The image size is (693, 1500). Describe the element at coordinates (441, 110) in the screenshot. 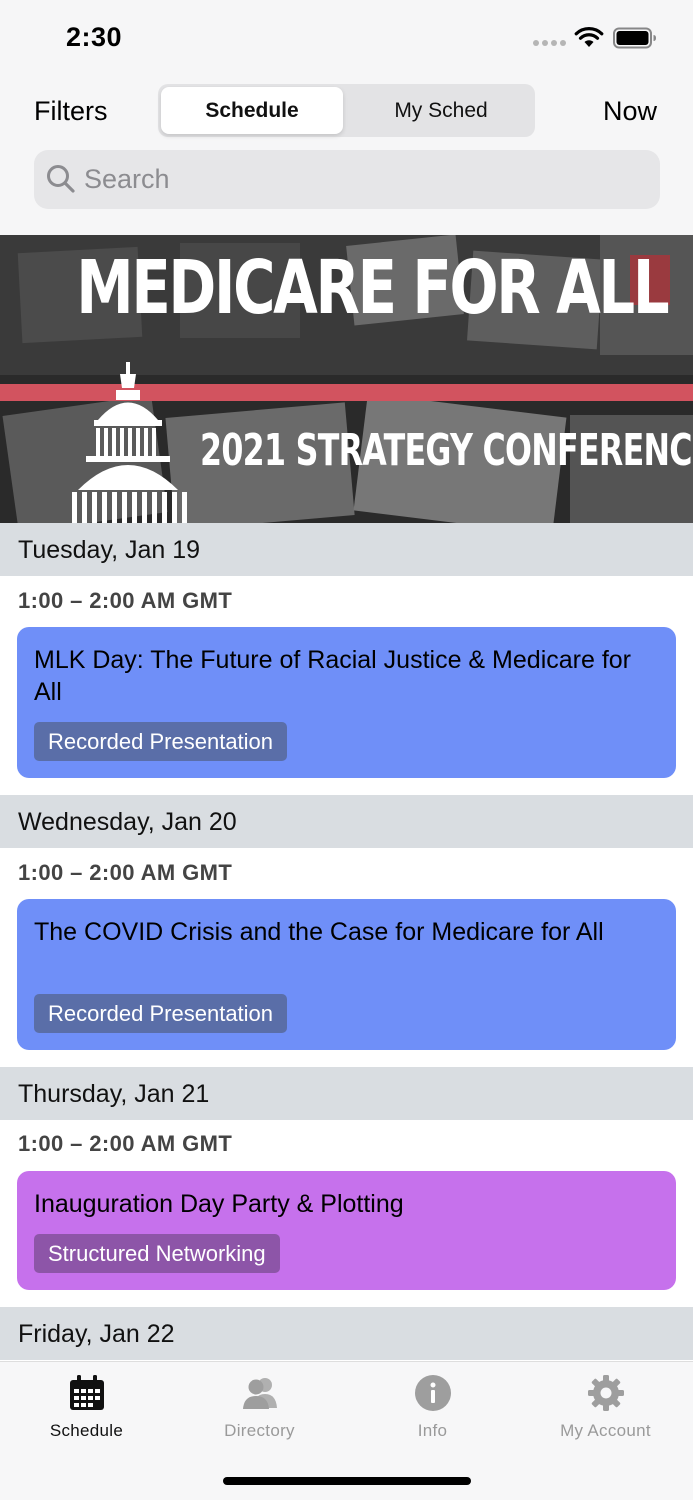

I see `segment-my-sched: My Sched` at that location.